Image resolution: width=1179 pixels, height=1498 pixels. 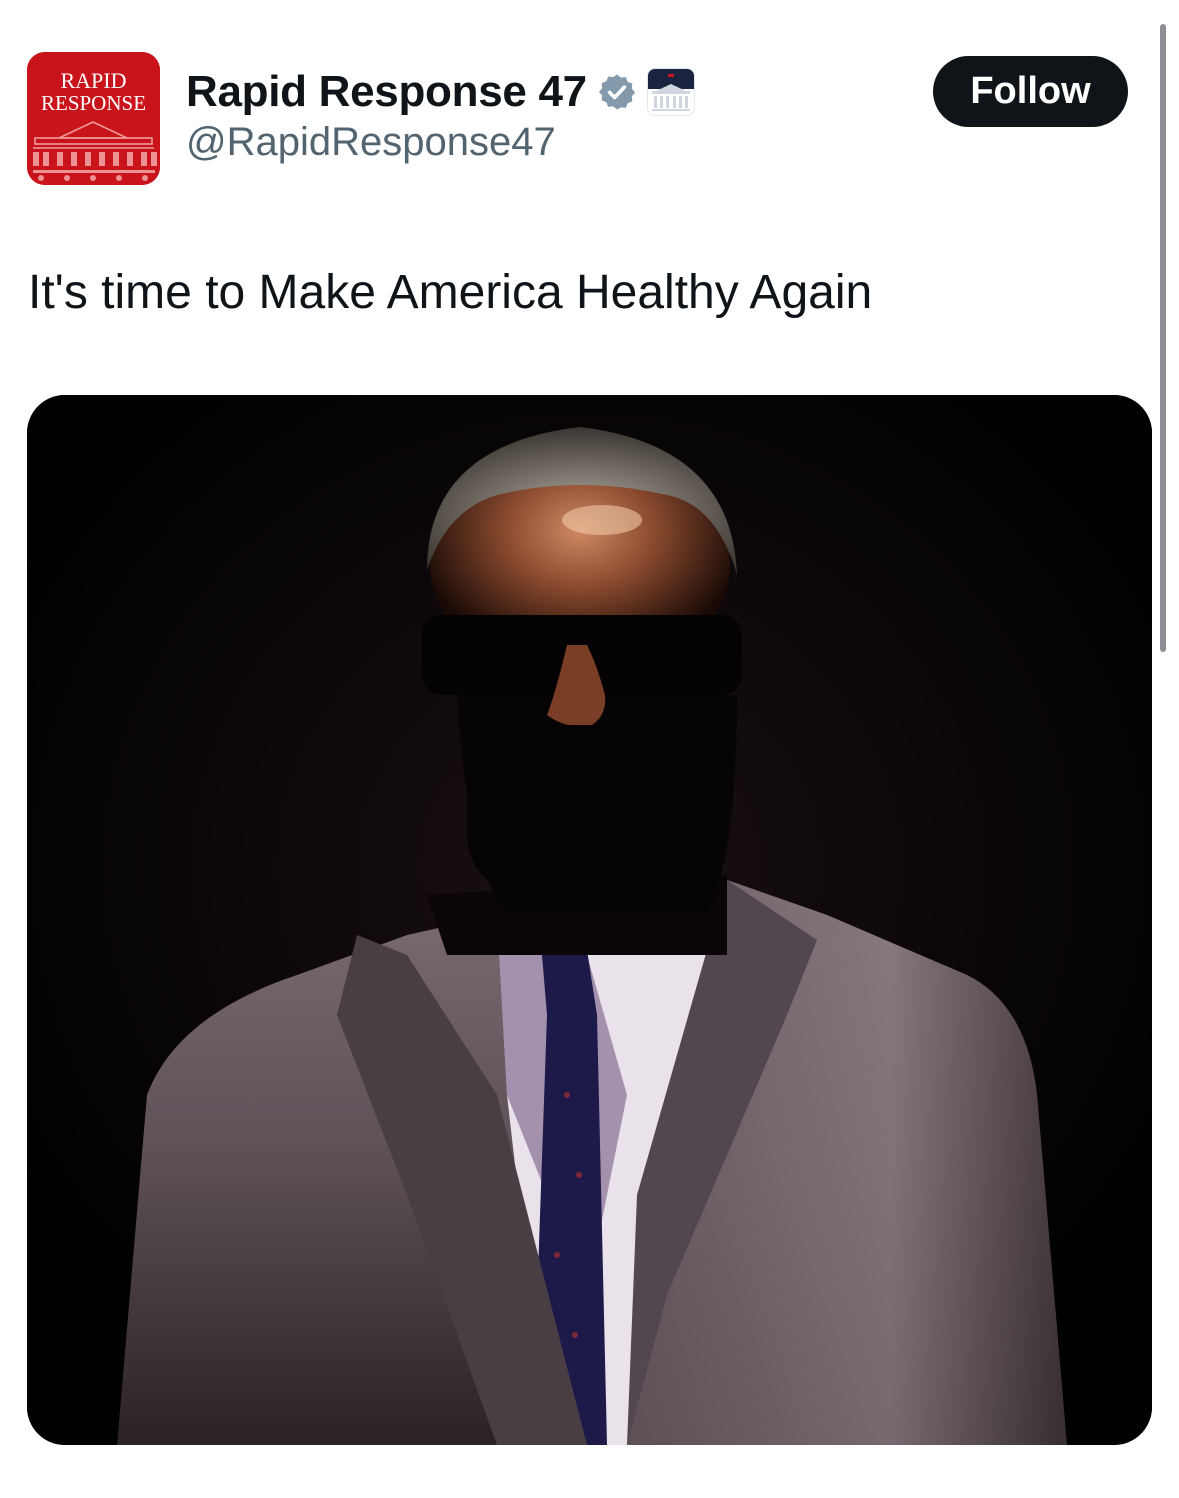 What do you see at coordinates (617, 92) in the screenshot?
I see `verified-badge-icon` at bounding box center [617, 92].